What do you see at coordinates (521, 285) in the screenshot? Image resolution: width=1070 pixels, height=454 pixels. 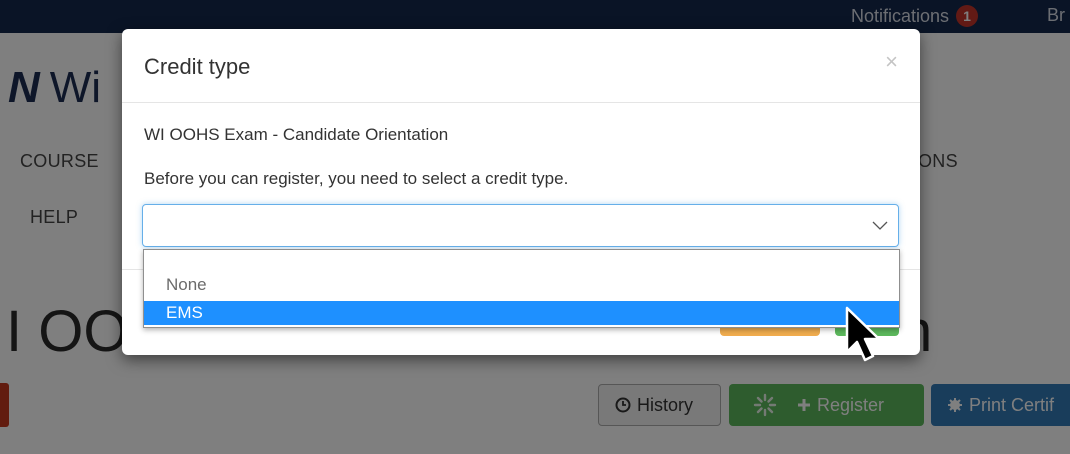 I see `option-none: None` at bounding box center [521, 285].